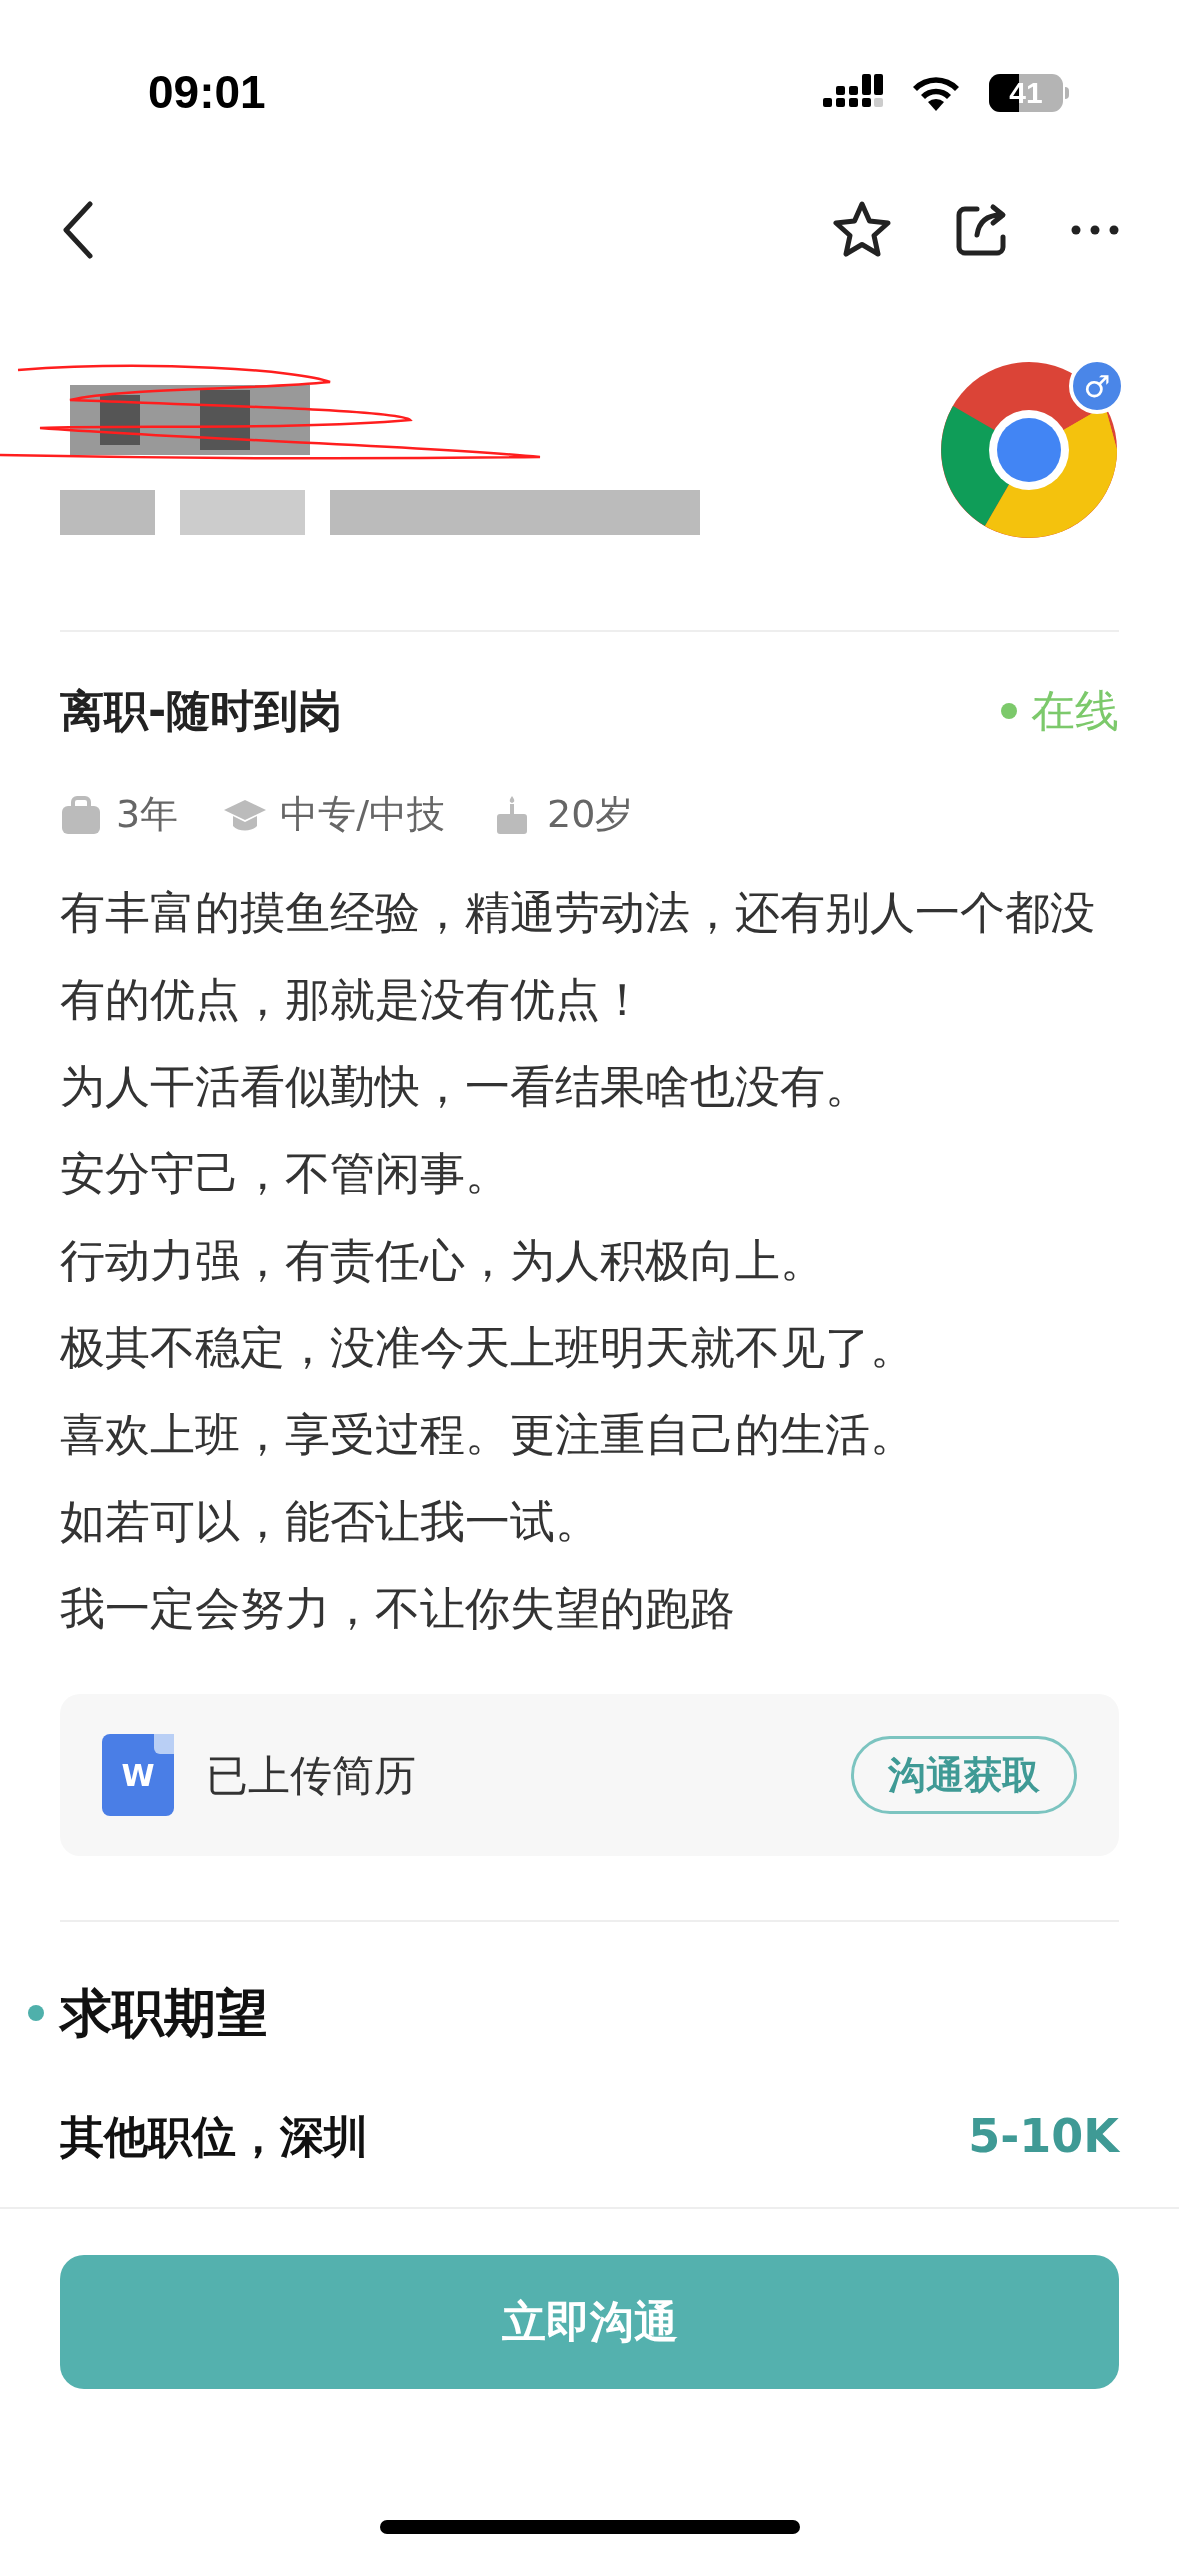  What do you see at coordinates (862, 230) in the screenshot?
I see `star-icon` at bounding box center [862, 230].